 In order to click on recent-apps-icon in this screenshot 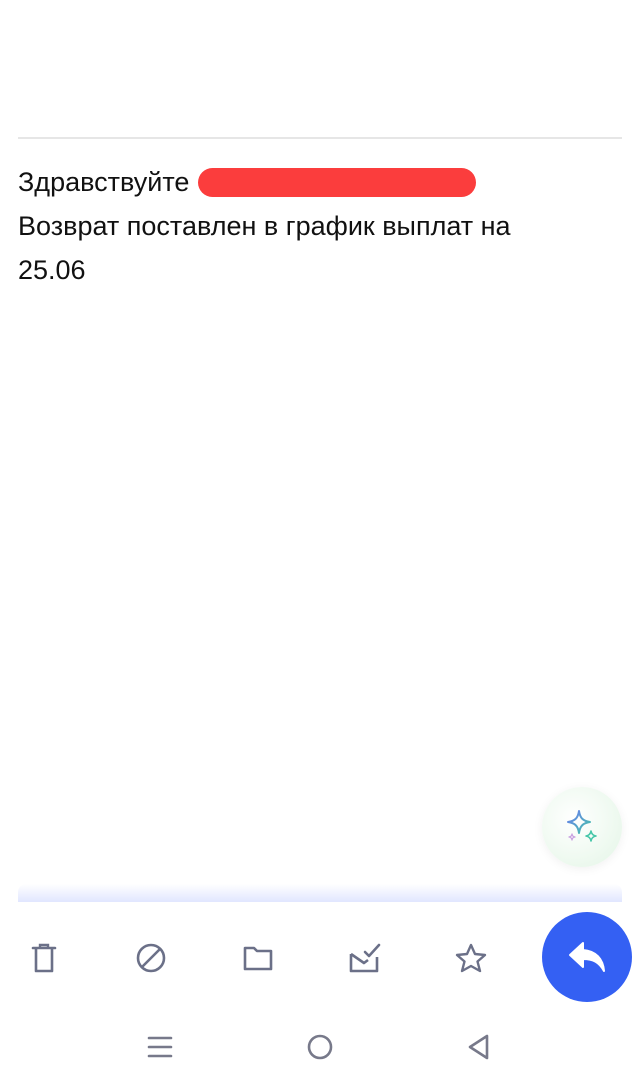, I will do `click(160, 1047)`.